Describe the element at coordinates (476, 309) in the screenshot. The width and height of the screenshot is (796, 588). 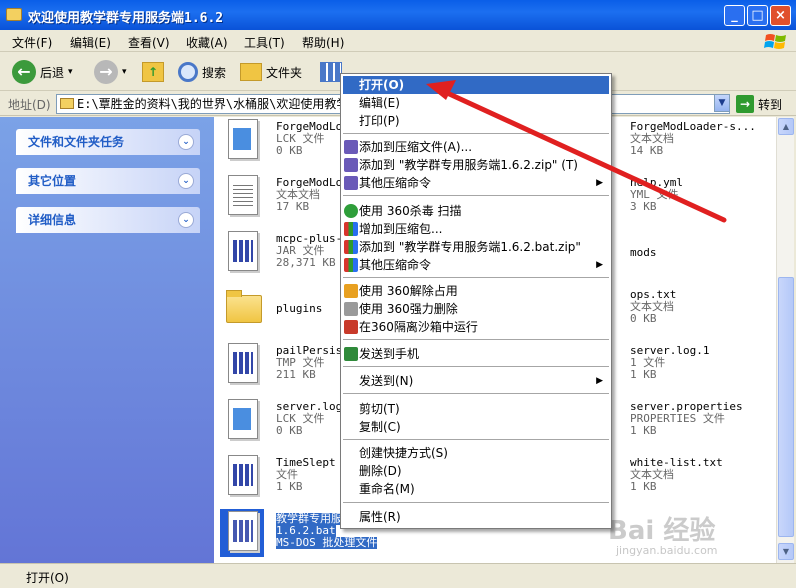
I see `menu-360-delete: 使用 360强力删除` at that location.